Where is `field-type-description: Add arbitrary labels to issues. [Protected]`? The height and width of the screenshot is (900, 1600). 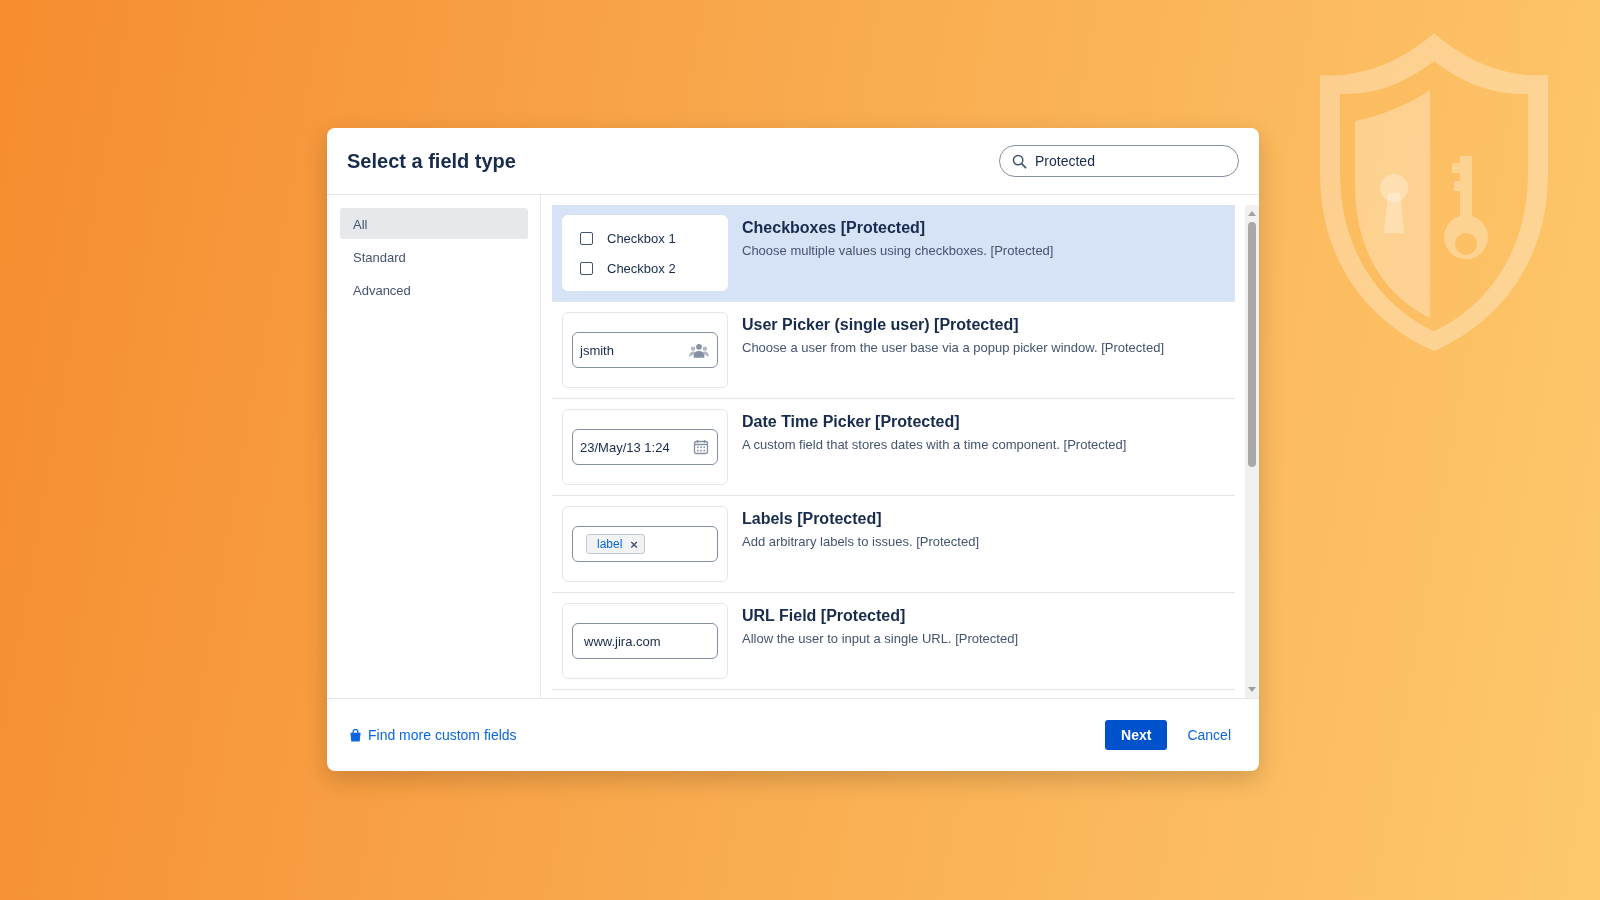
field-type-description: Add arbitrary labels to issues. [Protected] is located at coordinates (860, 541).